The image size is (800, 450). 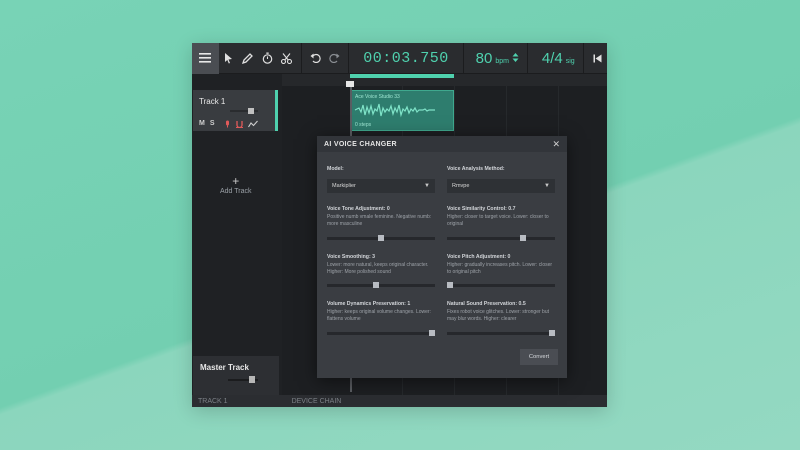 I want to click on add-track-button: + Add Track, so click(x=236, y=184).